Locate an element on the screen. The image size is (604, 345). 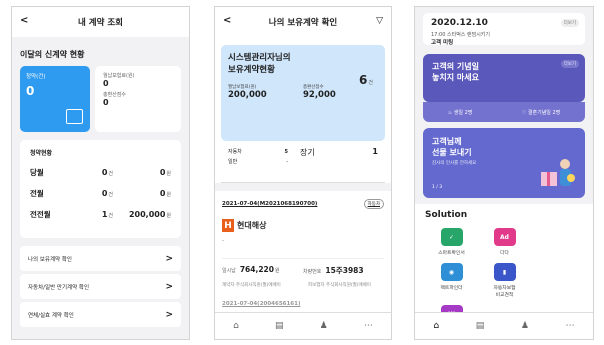
summary-heading: 시스템관리자님의 보유계약현황 is located at coordinates (259, 64).